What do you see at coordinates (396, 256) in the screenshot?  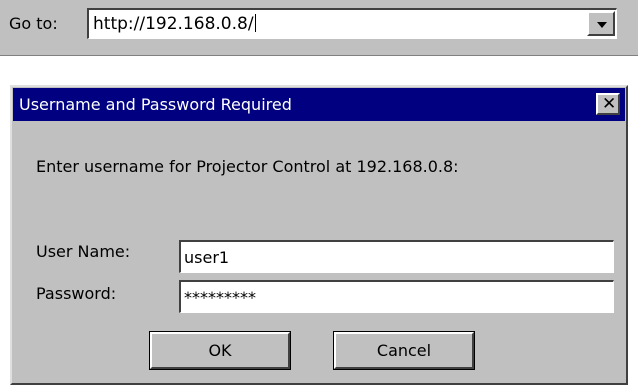 I see `username-field: user1` at bounding box center [396, 256].